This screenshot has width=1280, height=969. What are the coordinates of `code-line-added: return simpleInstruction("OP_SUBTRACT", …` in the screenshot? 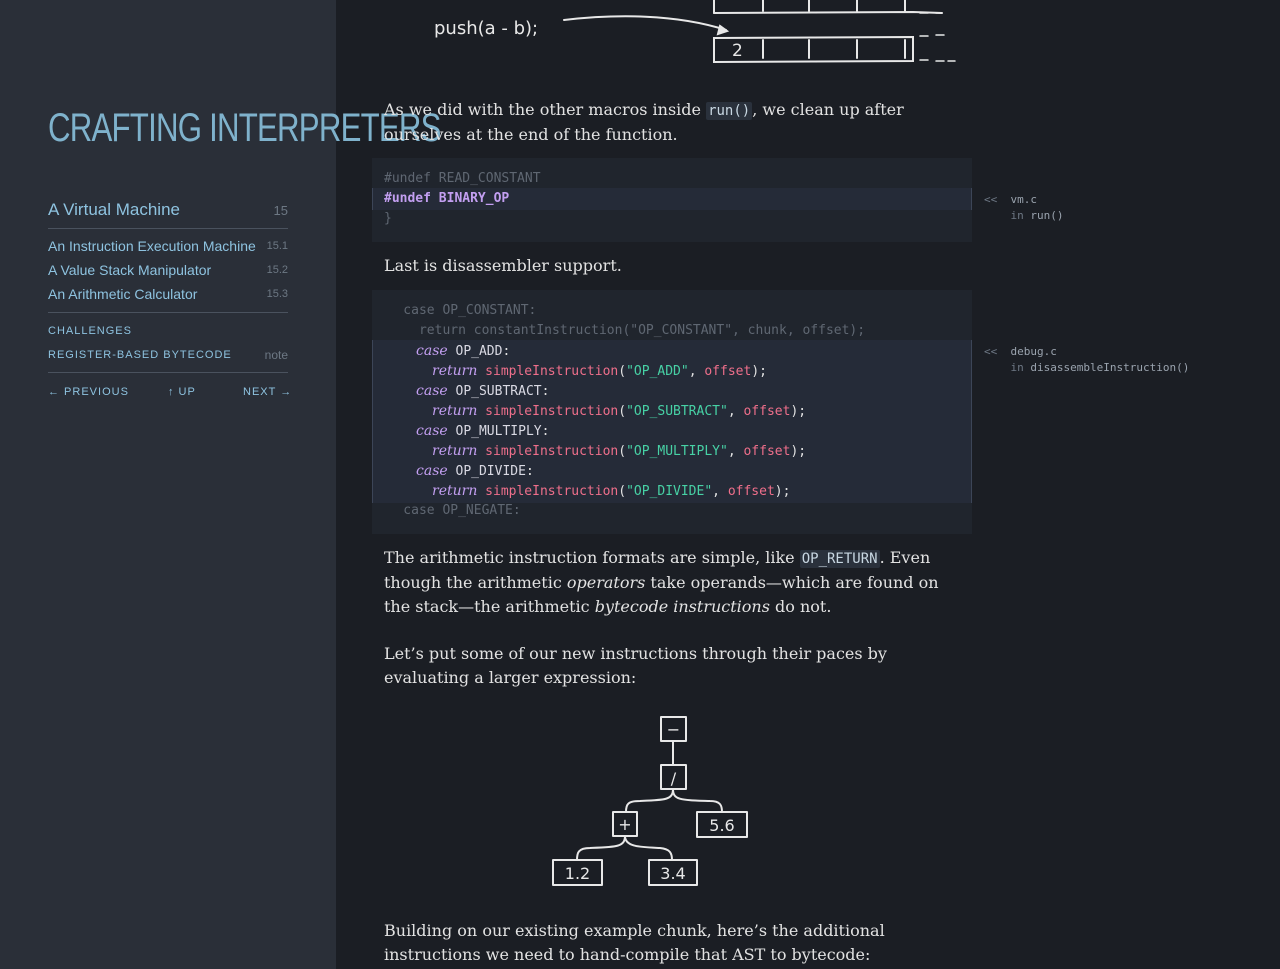 It's located at (619, 411).